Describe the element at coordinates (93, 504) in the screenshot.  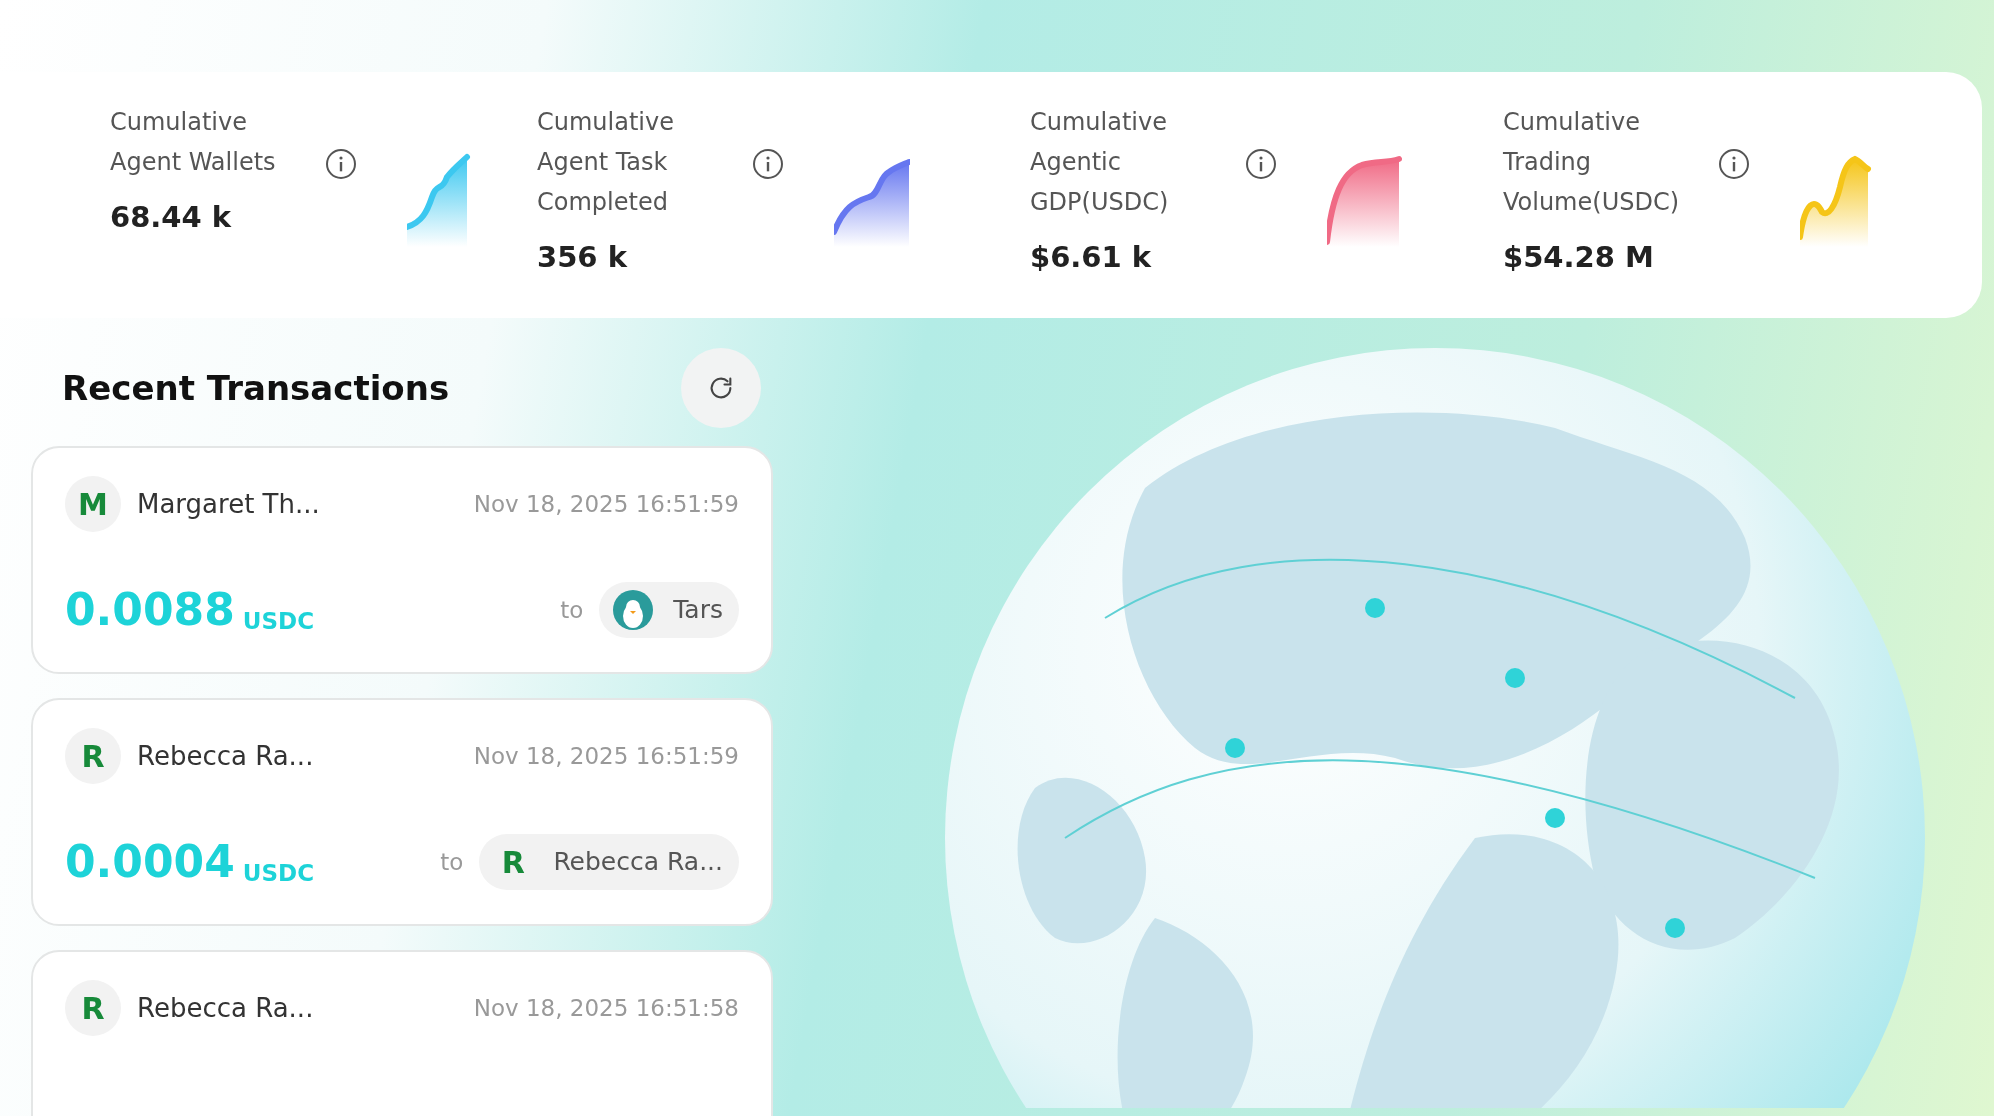
I see `avatar-letter: M` at that location.